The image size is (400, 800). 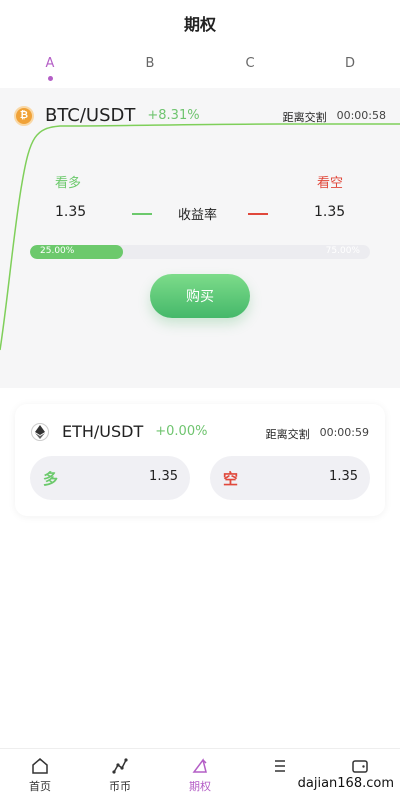 What do you see at coordinates (330, 183) in the screenshot?
I see `put-label: 看空` at bounding box center [330, 183].